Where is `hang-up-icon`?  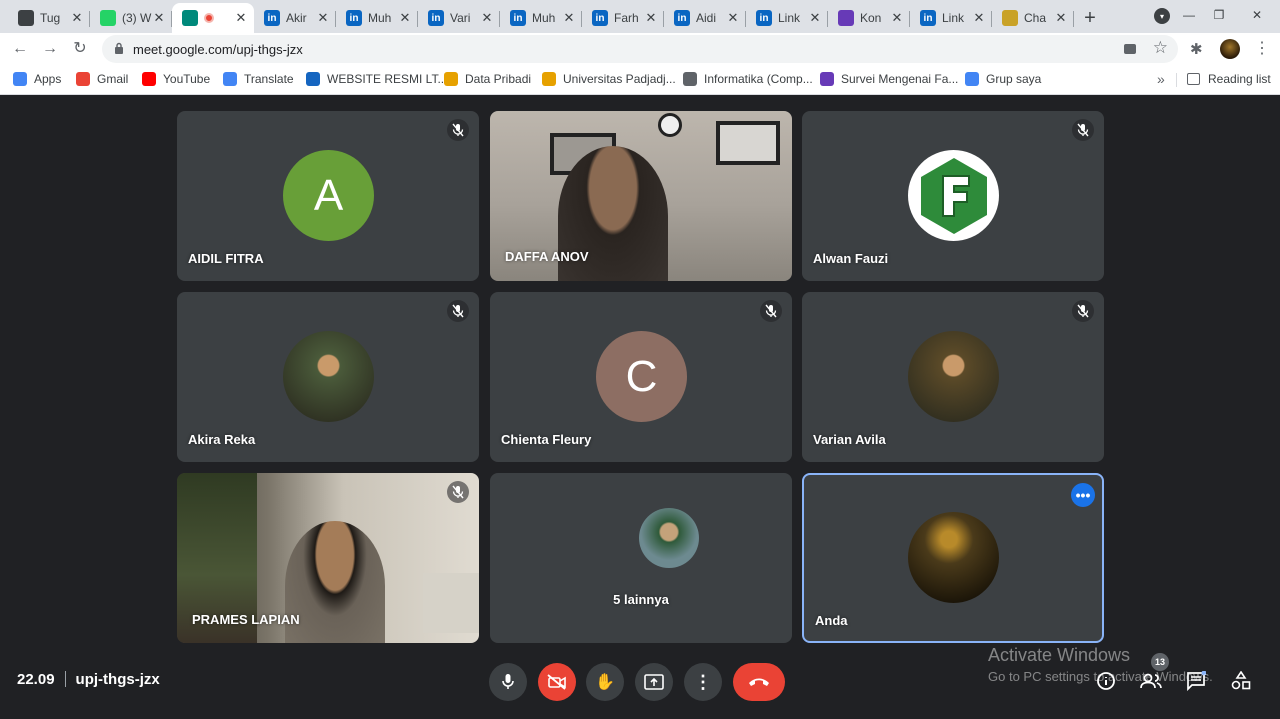 hang-up-icon is located at coordinates (759, 682).